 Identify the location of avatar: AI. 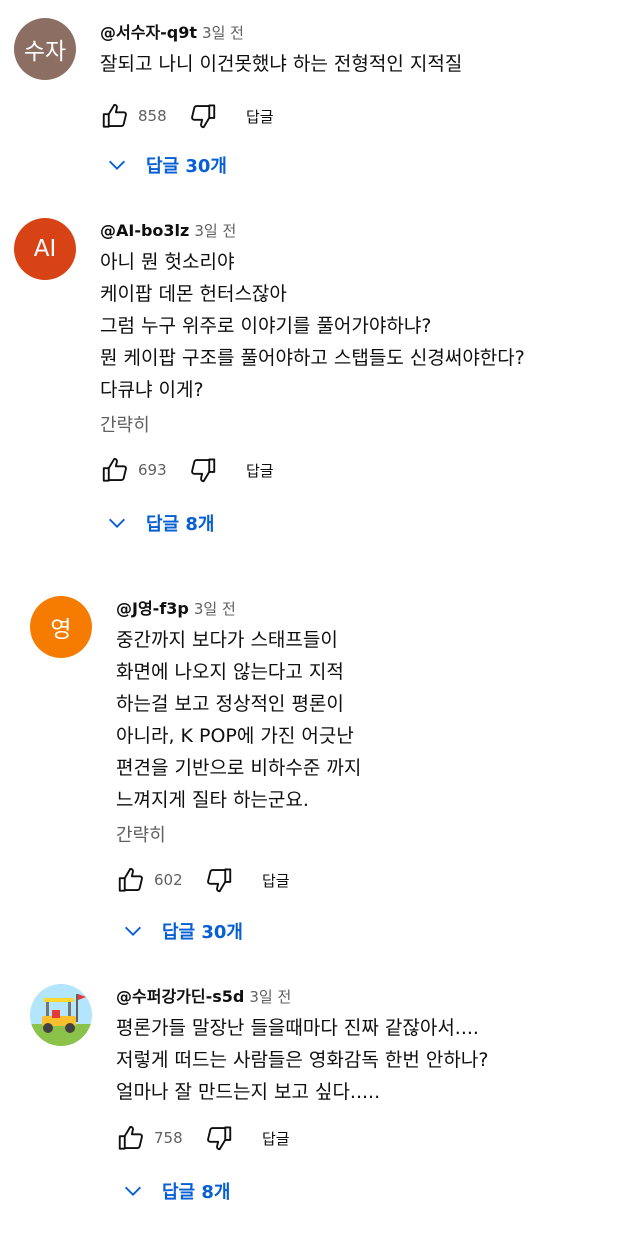
(45, 249).